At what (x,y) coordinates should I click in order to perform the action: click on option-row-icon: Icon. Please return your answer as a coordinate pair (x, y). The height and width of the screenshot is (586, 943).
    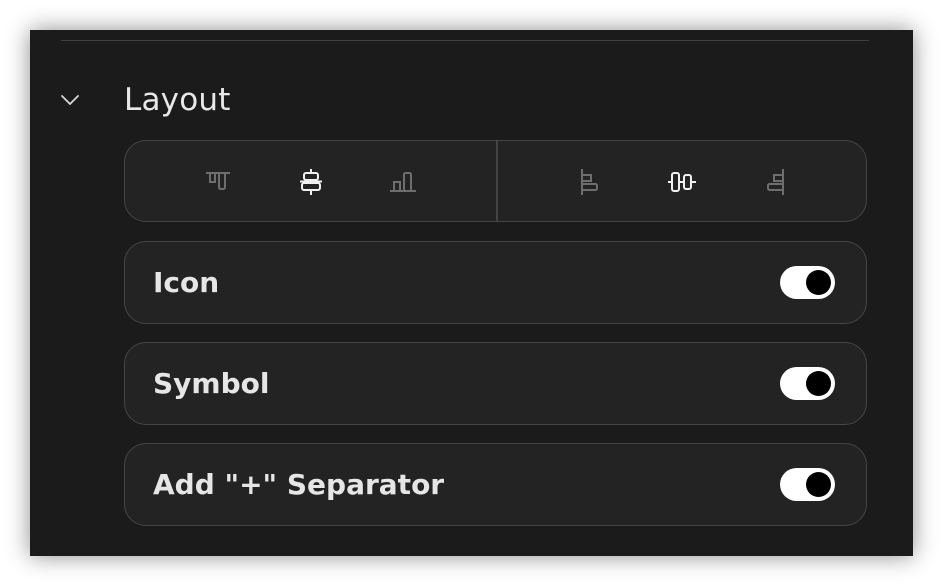
    Looking at the image, I should click on (495, 282).